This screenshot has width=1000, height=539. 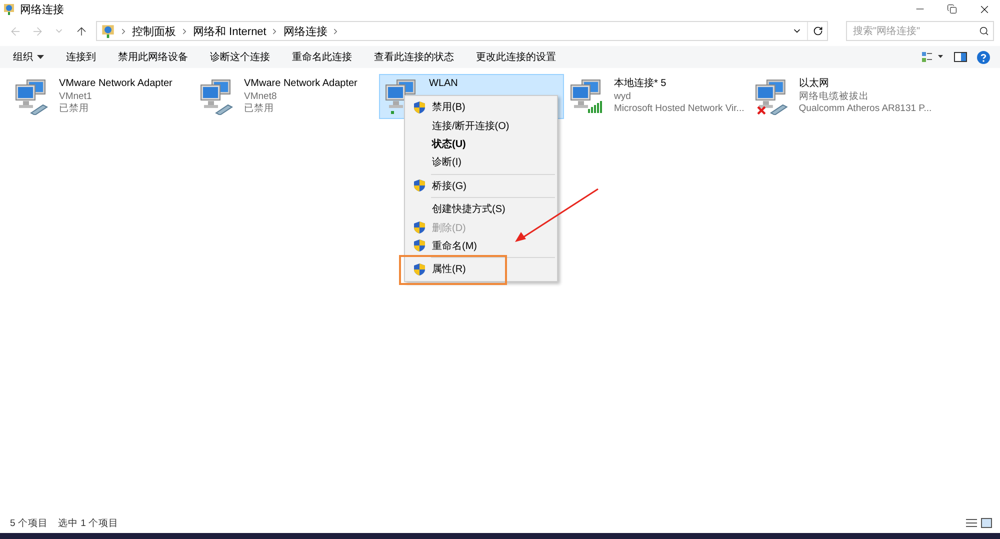 I want to click on adapter-name: 本地连接* 5, so click(x=640, y=84).